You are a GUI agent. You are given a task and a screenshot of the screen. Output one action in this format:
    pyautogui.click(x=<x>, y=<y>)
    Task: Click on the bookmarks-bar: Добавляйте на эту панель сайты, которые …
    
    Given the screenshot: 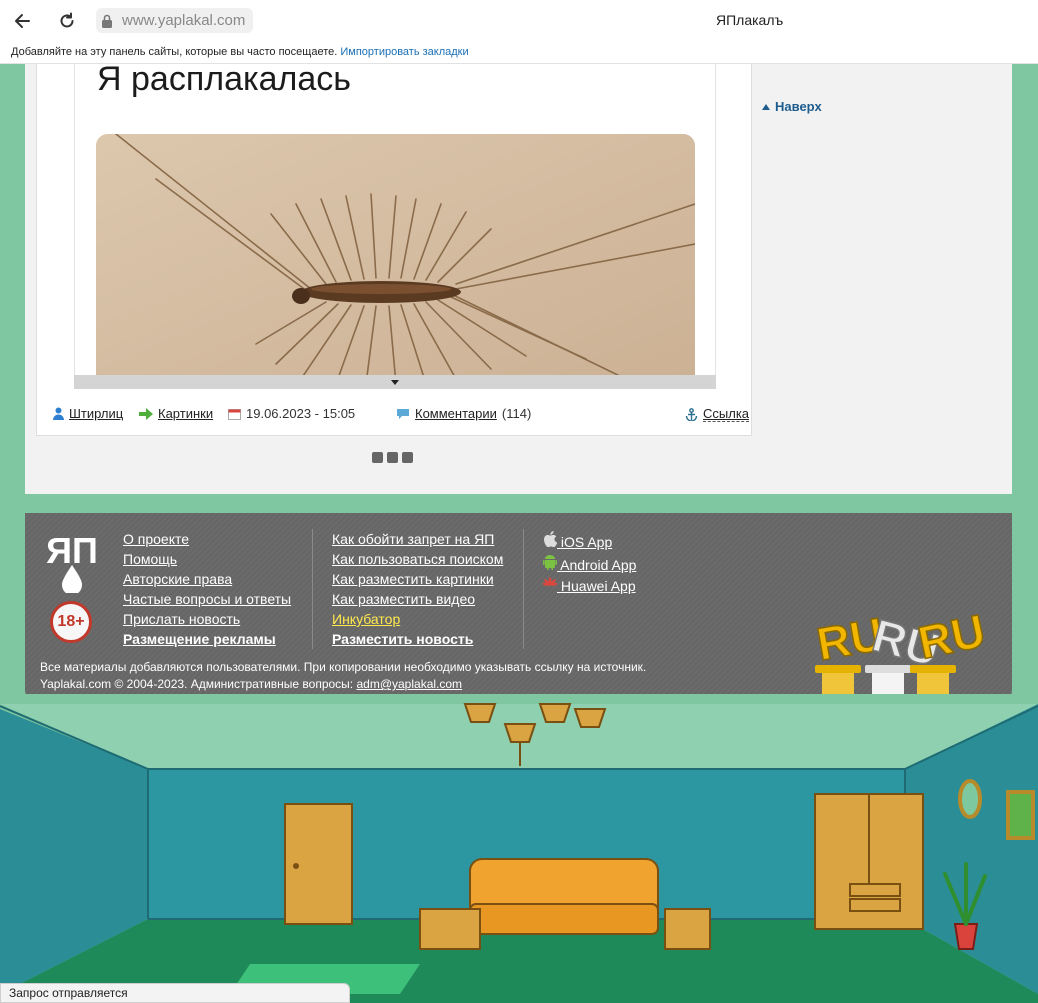 What is the action you would take?
    pyautogui.click(x=519, y=53)
    